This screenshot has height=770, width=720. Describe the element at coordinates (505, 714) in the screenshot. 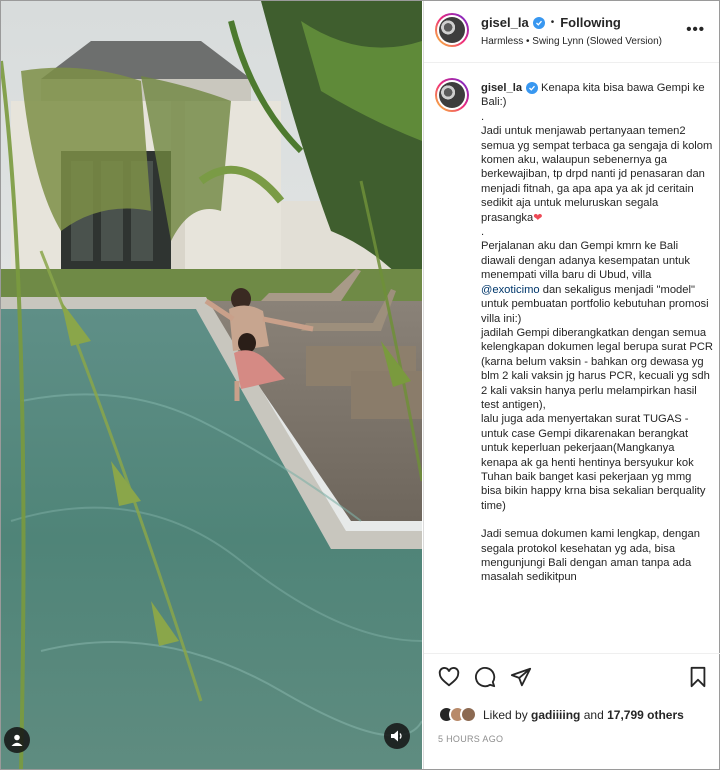

I see `likes-prefix: Liked by` at that location.